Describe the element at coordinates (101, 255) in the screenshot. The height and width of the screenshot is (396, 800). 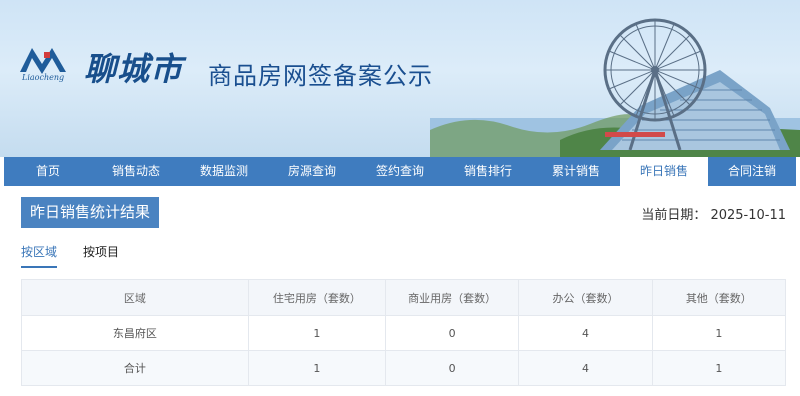
I see `tab-by-project: 按项目` at that location.